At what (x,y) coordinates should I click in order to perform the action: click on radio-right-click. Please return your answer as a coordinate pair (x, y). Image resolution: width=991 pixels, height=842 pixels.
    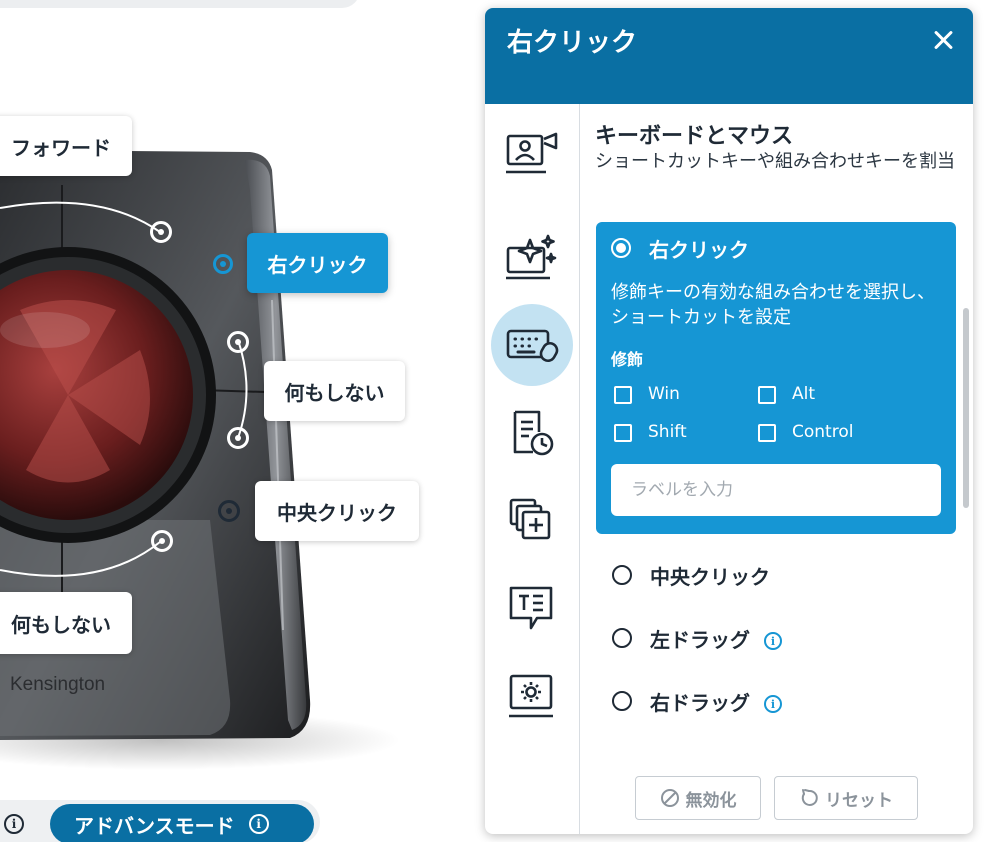
    Looking at the image, I should click on (621, 248).